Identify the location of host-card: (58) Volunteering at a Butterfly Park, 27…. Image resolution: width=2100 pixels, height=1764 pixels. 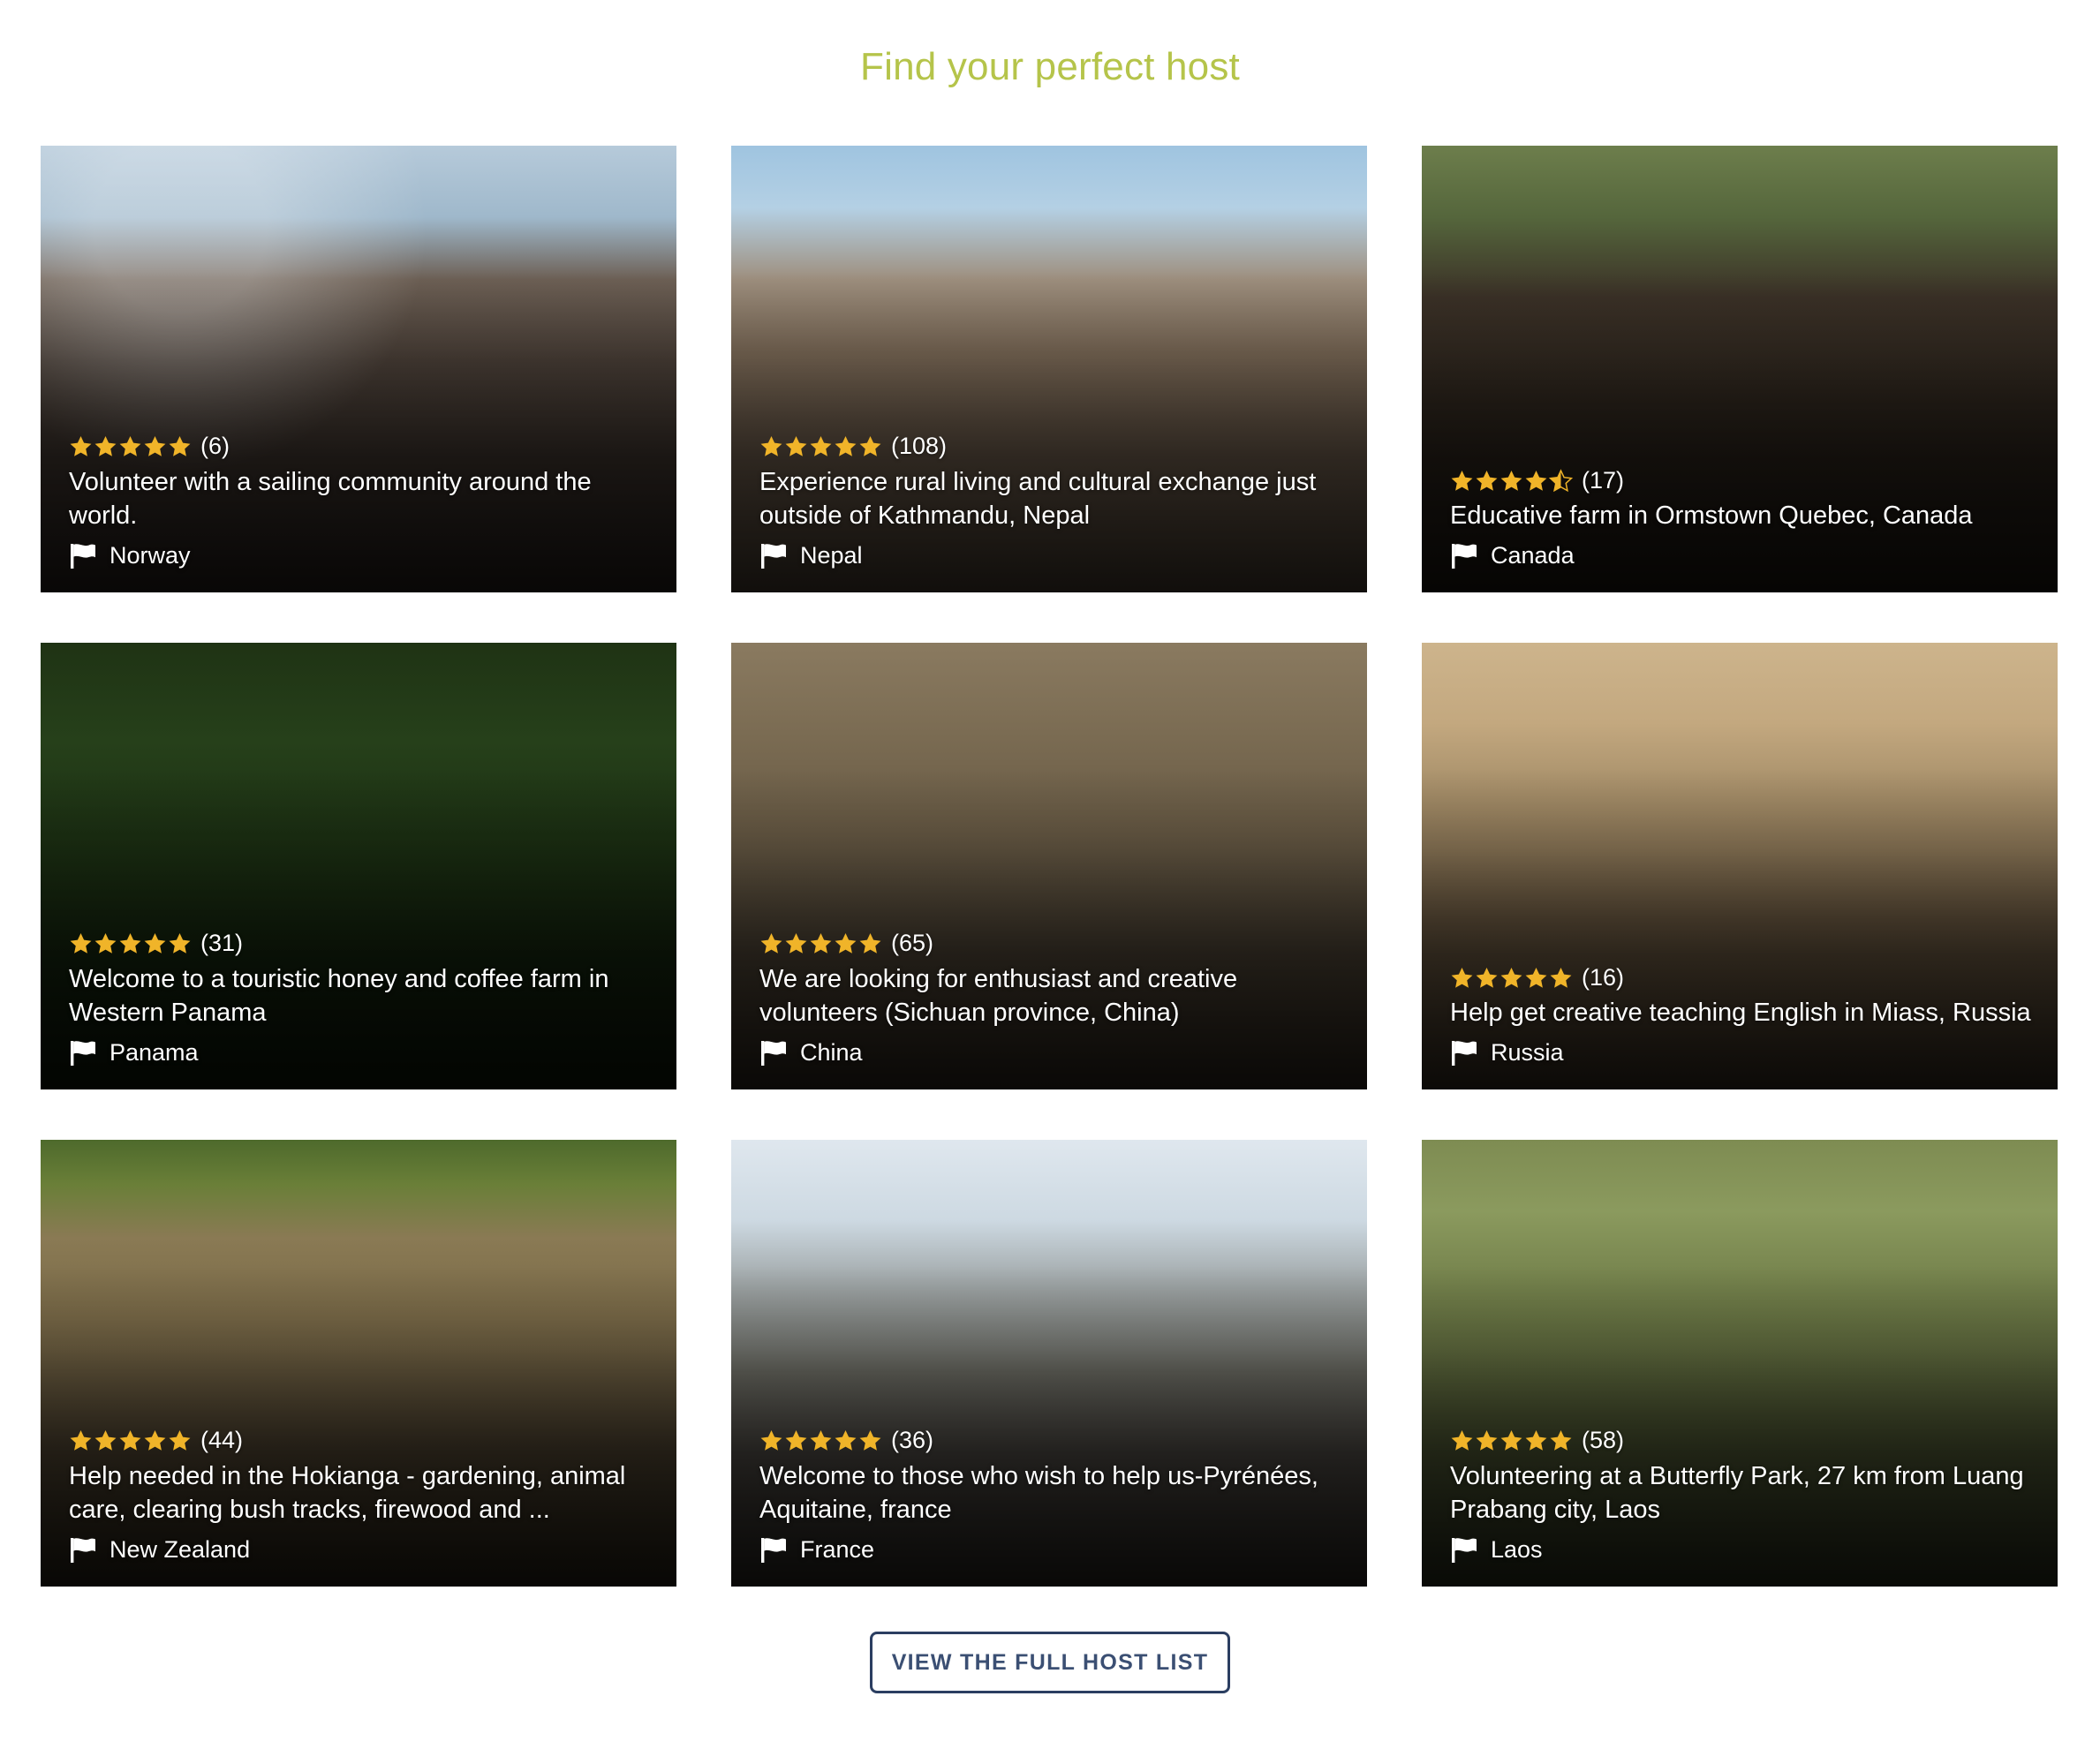
(1740, 1363).